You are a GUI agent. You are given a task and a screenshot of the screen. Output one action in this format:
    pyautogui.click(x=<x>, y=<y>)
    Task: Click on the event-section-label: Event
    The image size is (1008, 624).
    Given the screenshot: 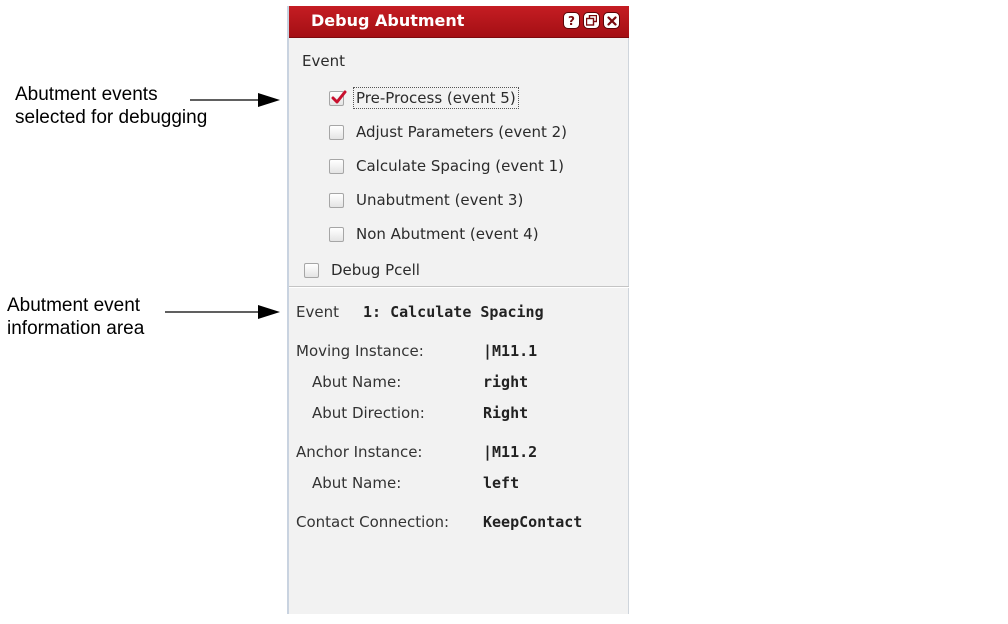 What is the action you would take?
    pyautogui.click(x=323, y=61)
    